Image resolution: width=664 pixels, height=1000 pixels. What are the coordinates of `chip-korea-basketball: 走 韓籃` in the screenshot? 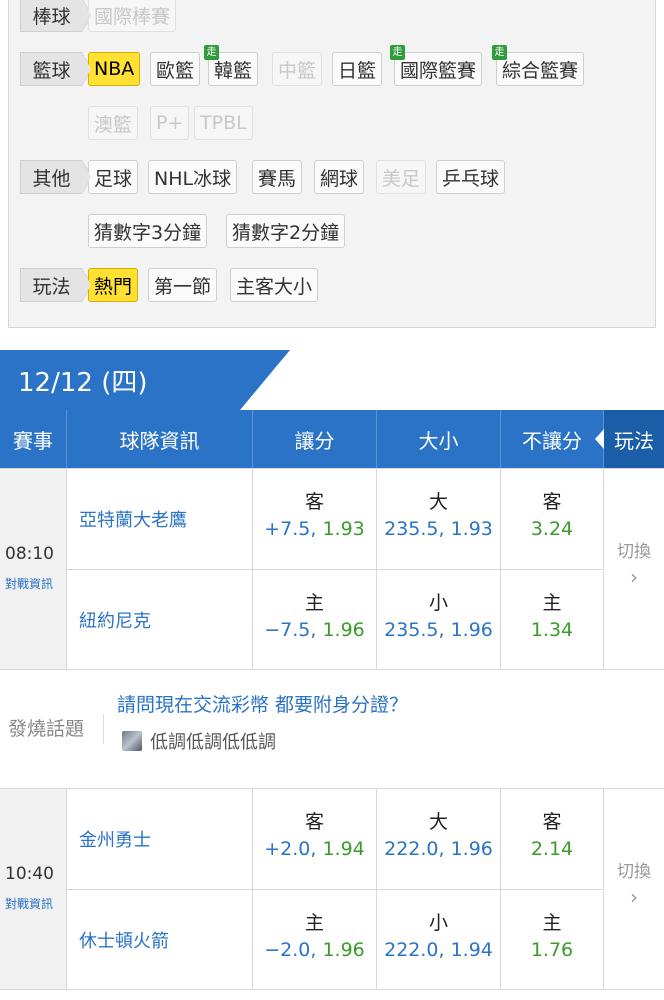 It's located at (231, 65).